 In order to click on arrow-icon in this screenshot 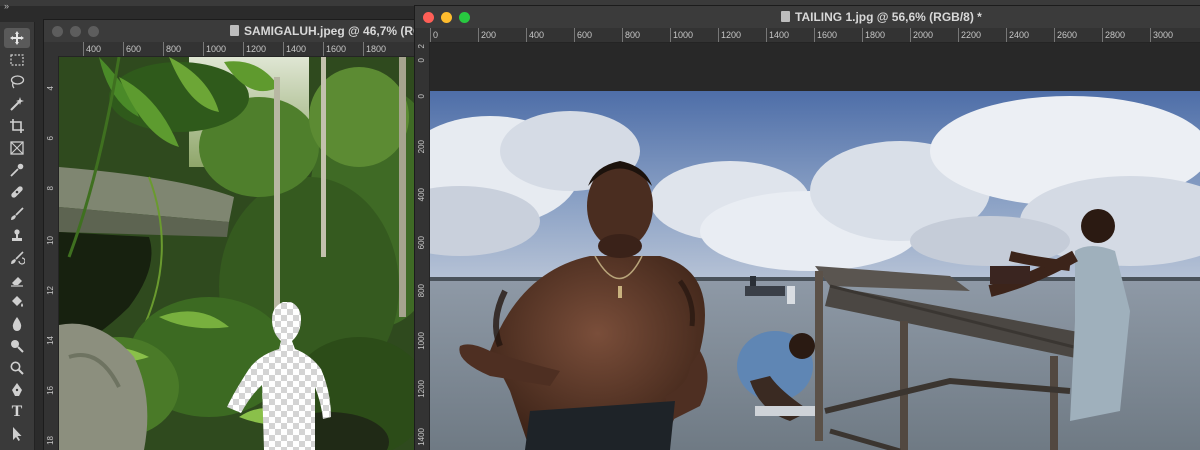, I will do `click(17, 434)`.